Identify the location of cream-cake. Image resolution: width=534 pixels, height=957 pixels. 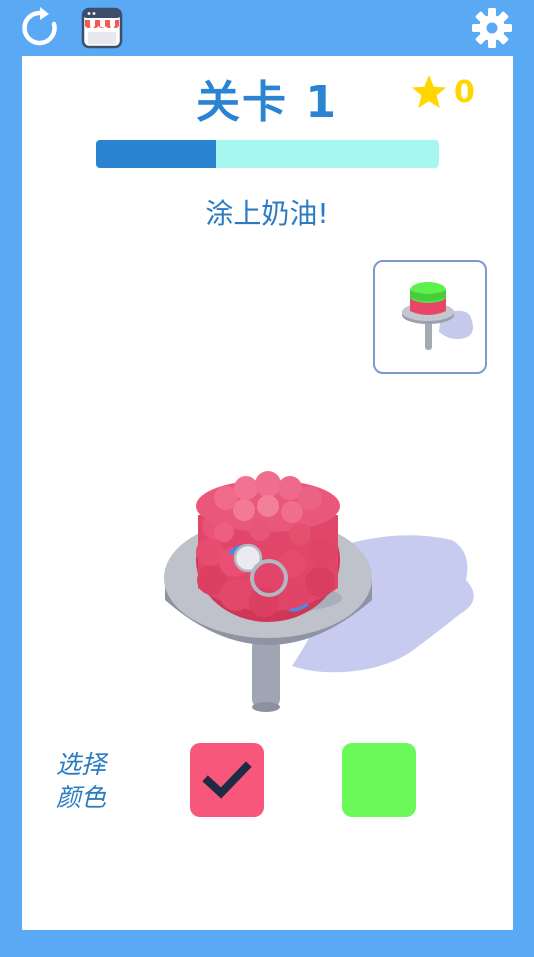
(268, 546).